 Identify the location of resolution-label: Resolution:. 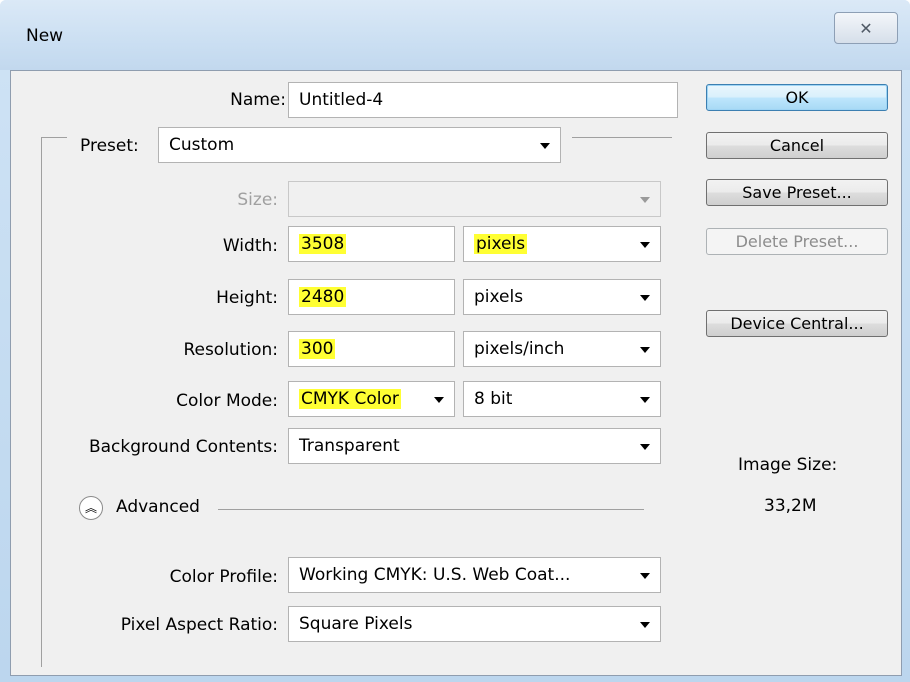
(230, 350).